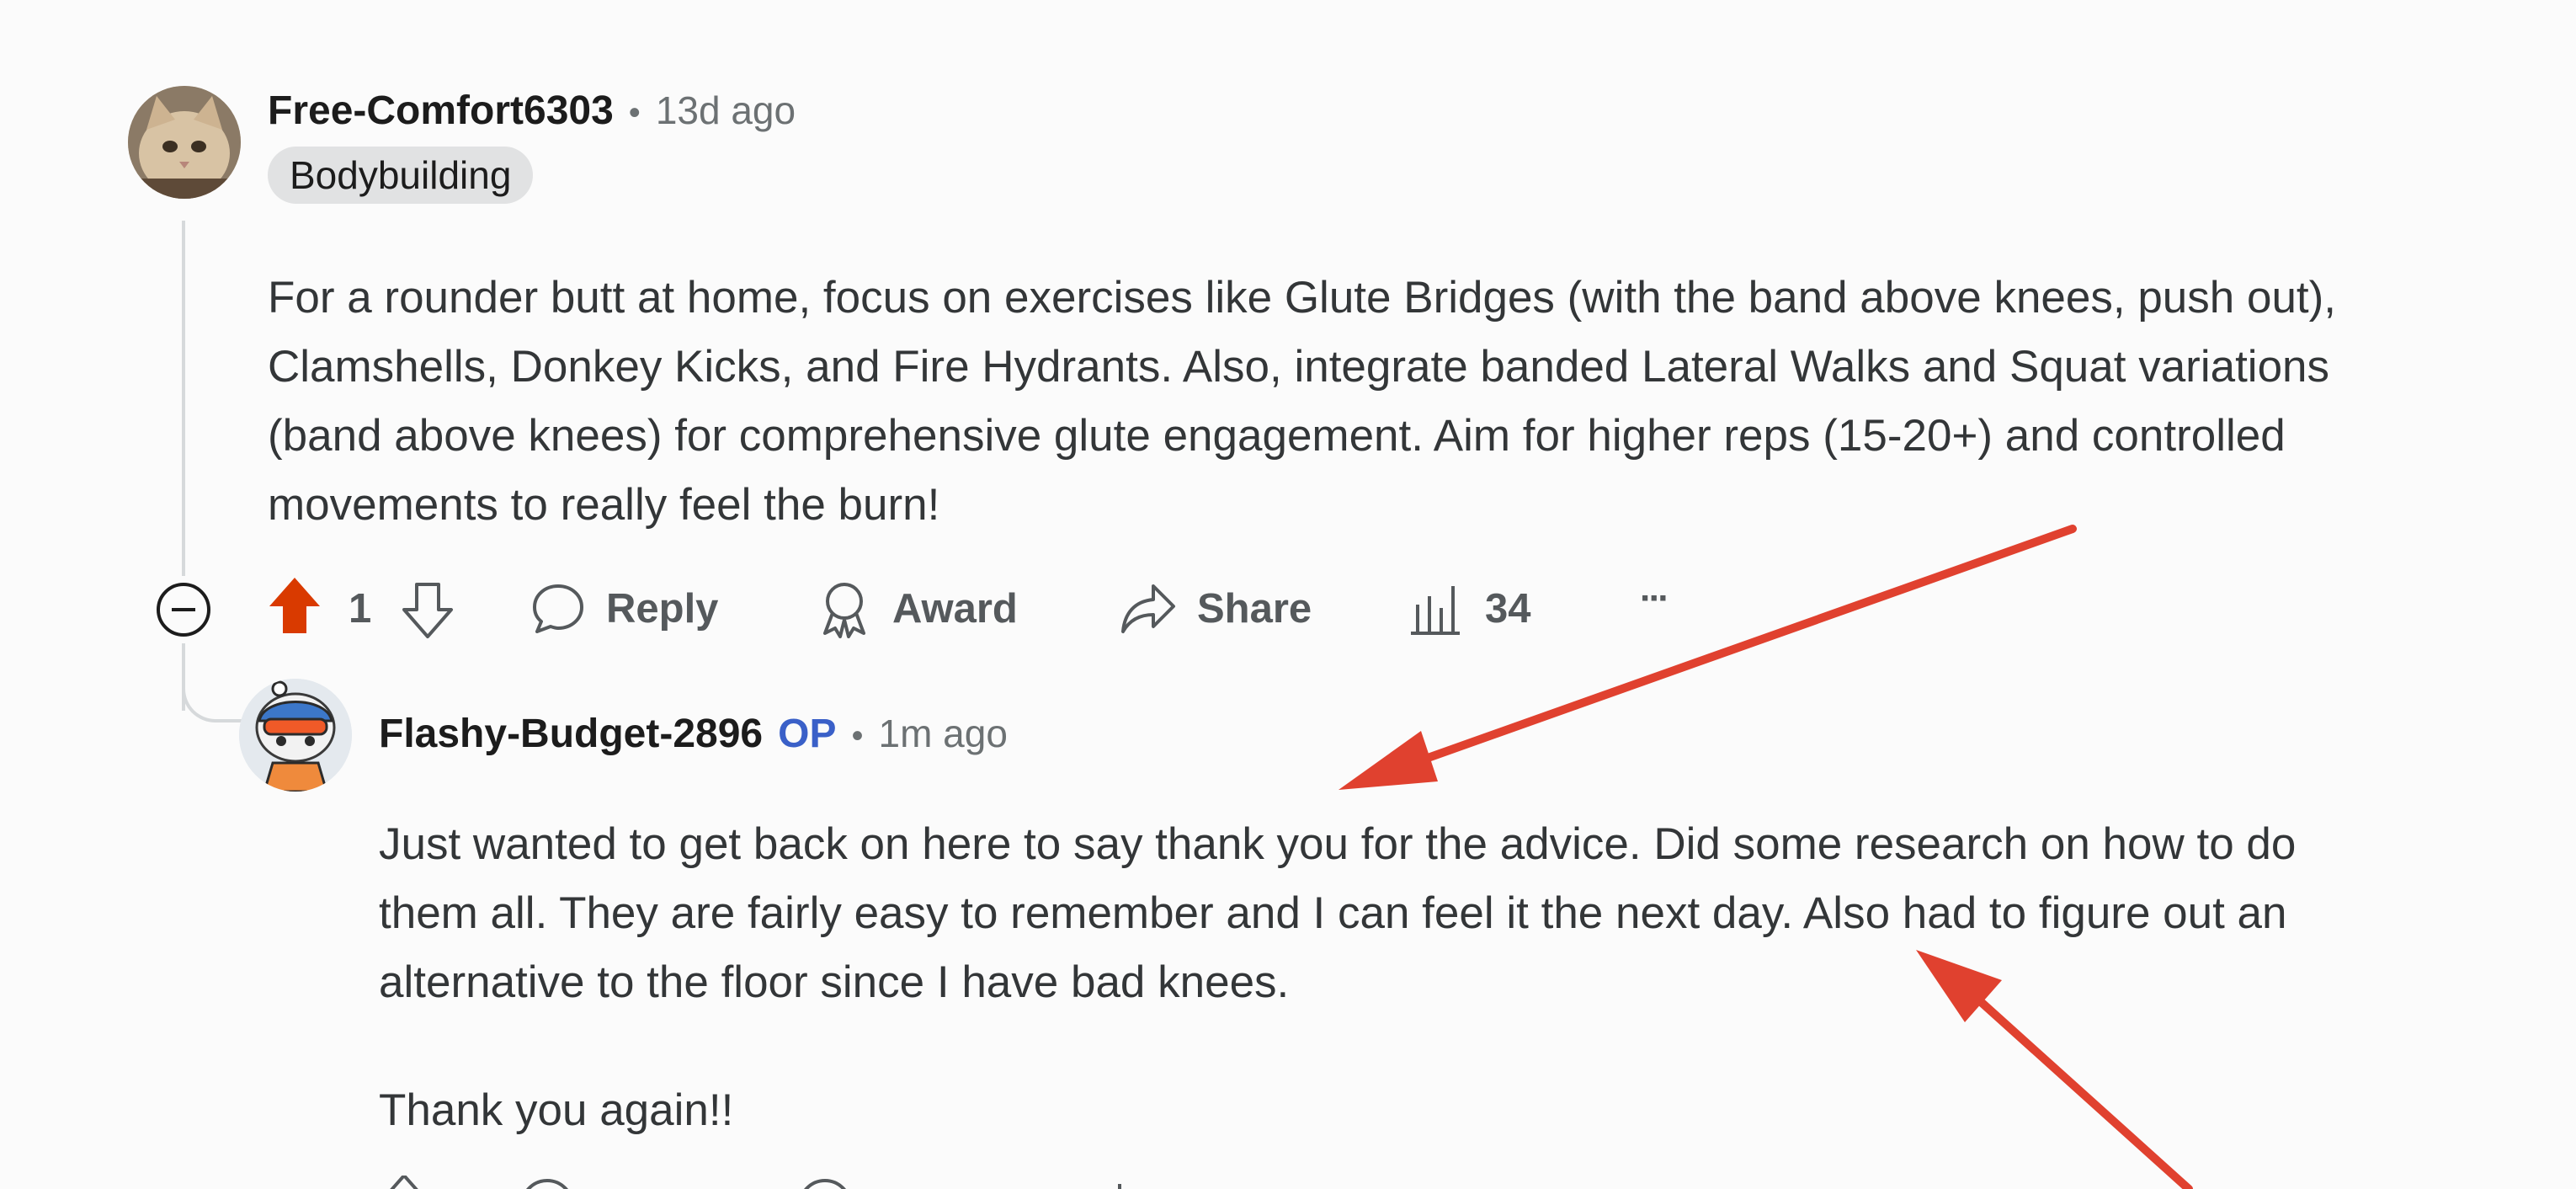 This screenshot has height=1189, width=2576. I want to click on upvote-icon, so click(295, 605).